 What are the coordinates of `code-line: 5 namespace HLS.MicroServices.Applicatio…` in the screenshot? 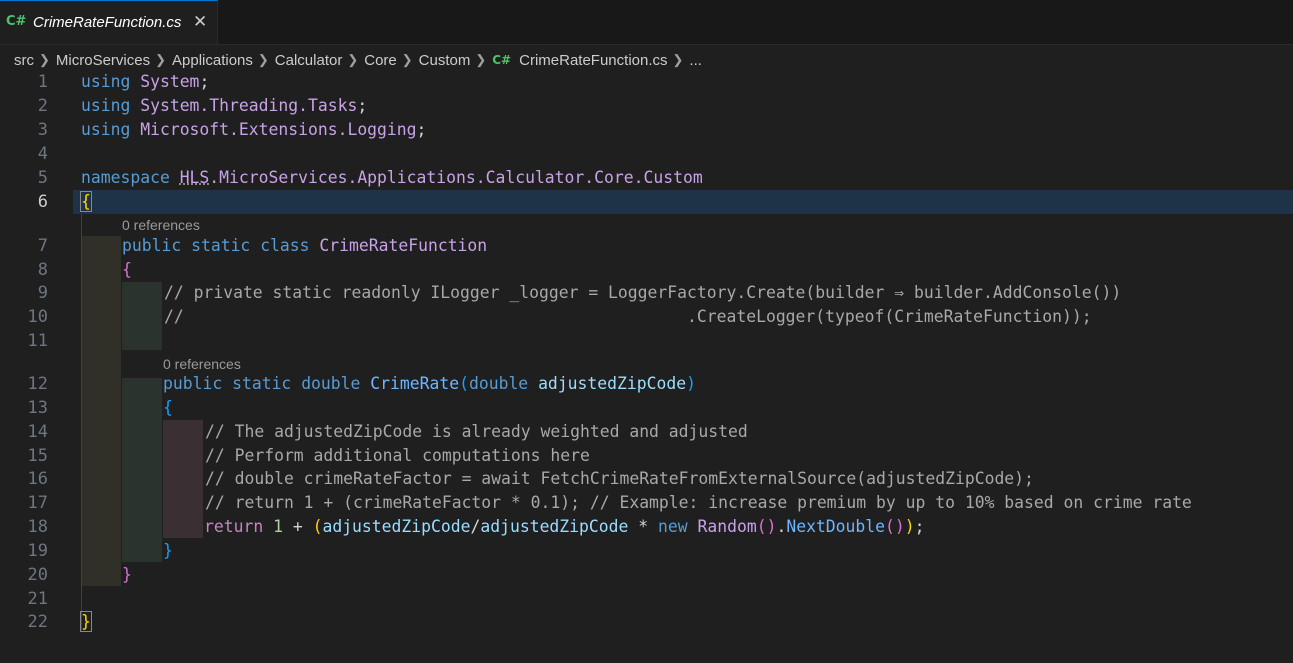 It's located at (646, 178).